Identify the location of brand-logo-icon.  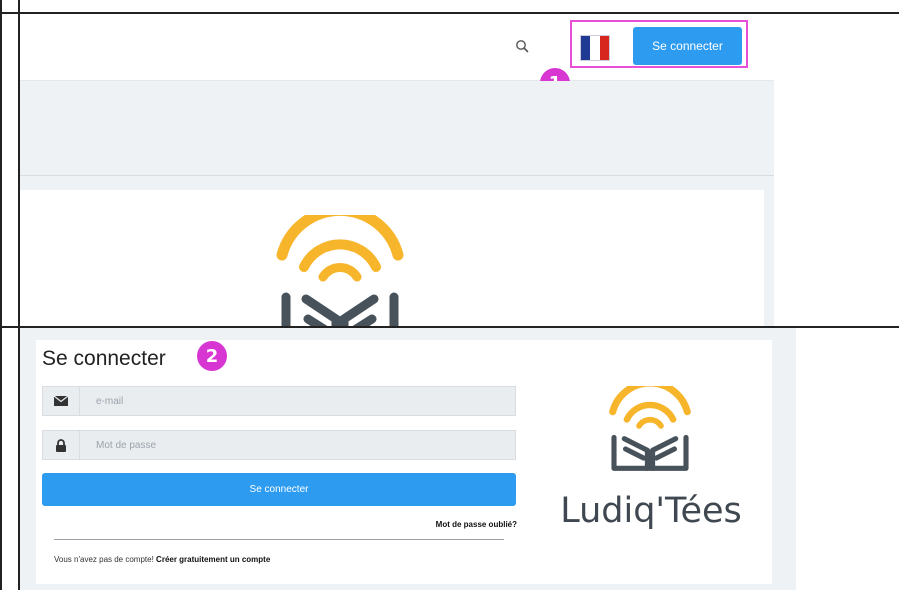
(650, 428).